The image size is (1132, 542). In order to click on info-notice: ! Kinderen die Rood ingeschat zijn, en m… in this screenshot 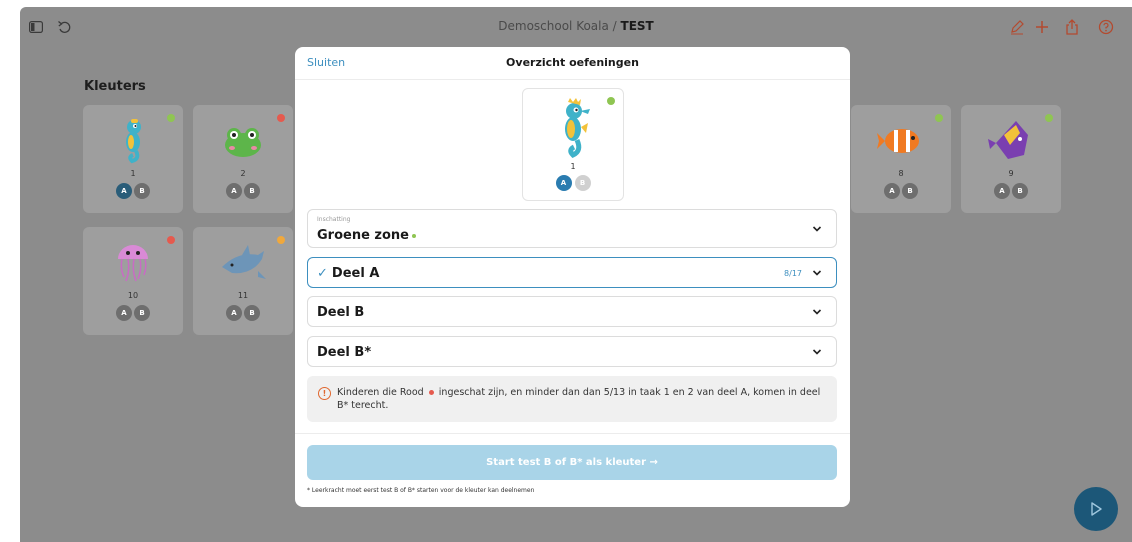, I will do `click(572, 399)`.